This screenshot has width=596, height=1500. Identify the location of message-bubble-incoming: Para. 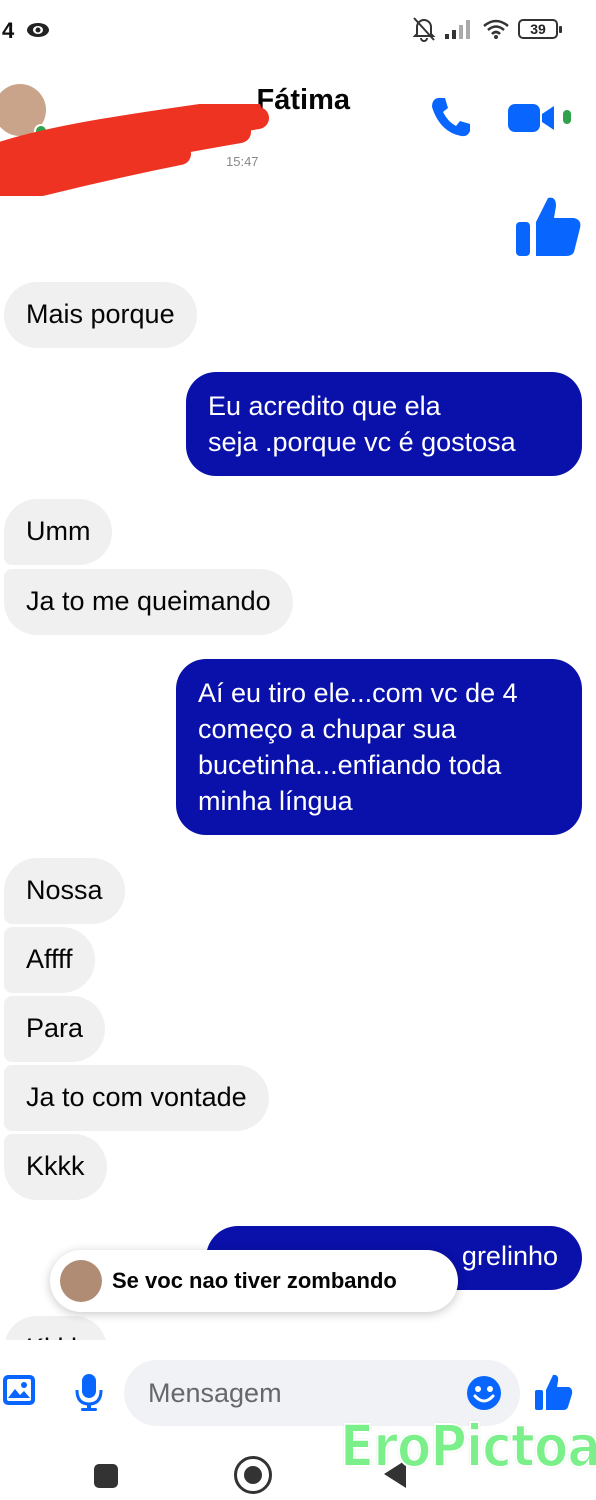
(55, 1029).